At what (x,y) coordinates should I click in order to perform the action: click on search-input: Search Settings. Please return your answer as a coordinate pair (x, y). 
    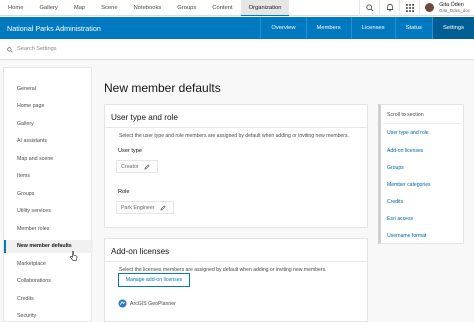
    Looking at the image, I should click on (37, 49).